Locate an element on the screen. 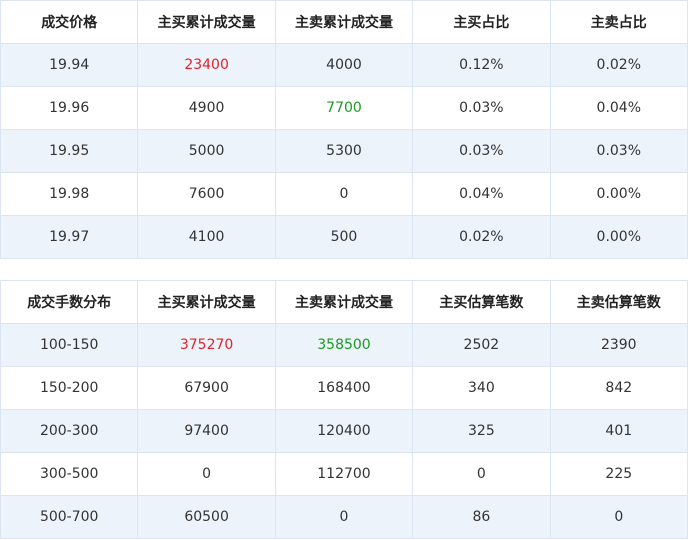 Image resolution: width=690 pixels, height=540 pixels. table-row: 200-300 97400 120400 325 401 is located at coordinates (344, 431).